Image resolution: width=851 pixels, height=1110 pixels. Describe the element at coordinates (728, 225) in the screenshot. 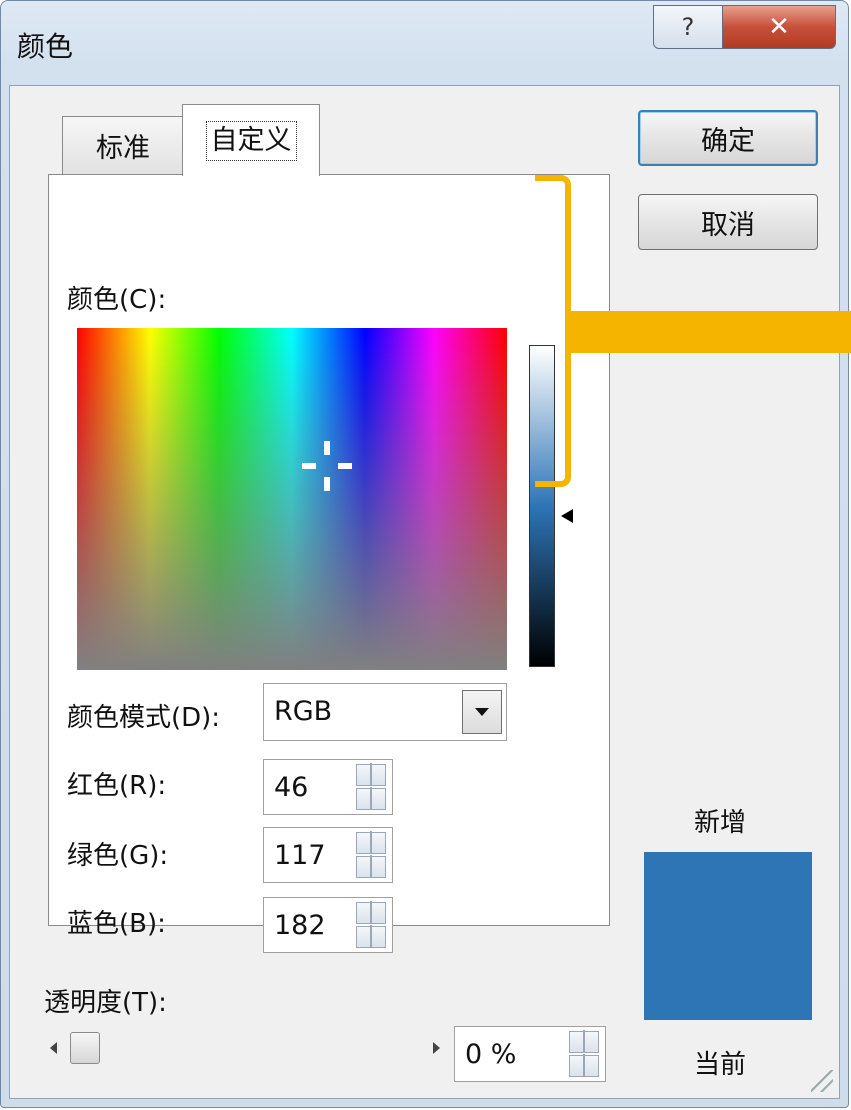

I see `cancel-button-label: 取消` at that location.